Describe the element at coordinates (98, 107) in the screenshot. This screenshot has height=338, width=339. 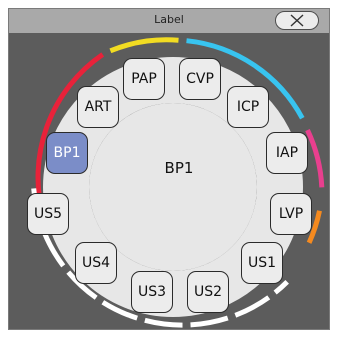
I see `chip-art: ART` at that location.